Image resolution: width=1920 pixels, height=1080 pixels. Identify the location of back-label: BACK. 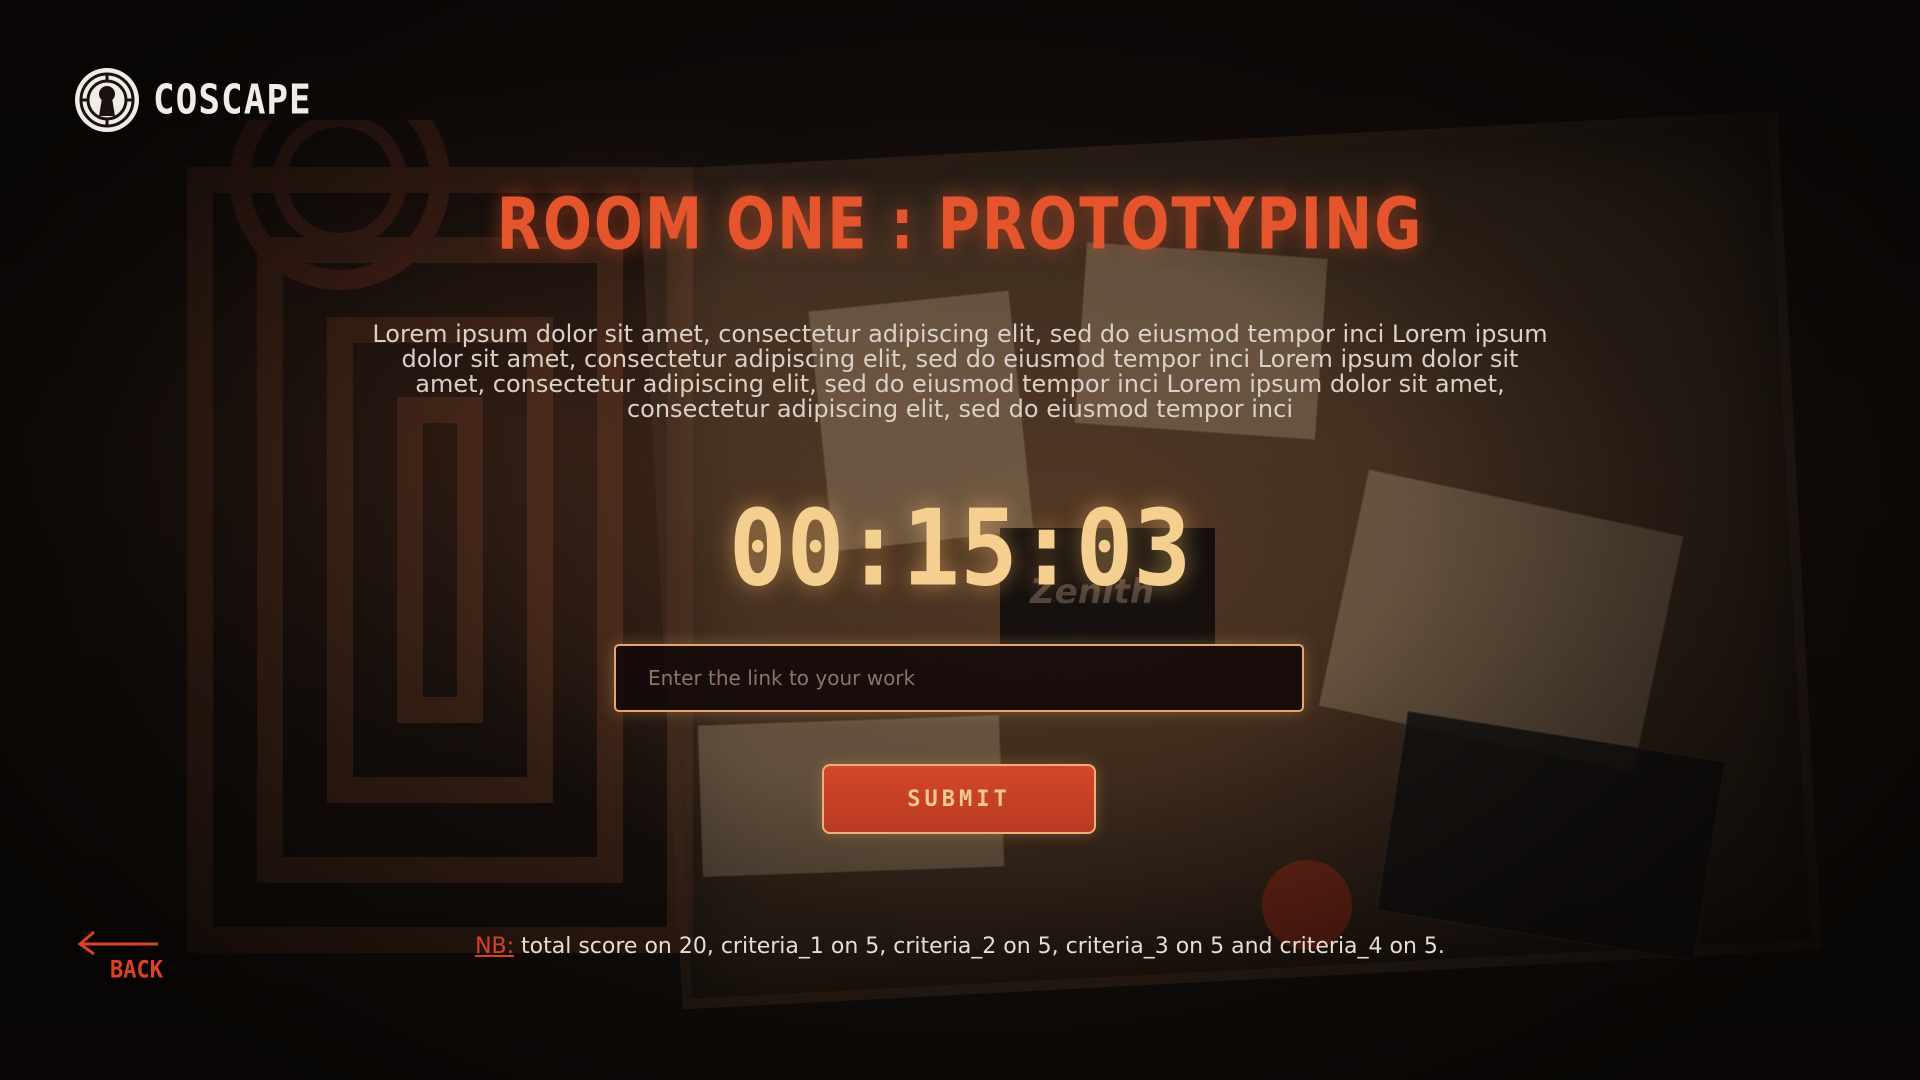
(136, 970).